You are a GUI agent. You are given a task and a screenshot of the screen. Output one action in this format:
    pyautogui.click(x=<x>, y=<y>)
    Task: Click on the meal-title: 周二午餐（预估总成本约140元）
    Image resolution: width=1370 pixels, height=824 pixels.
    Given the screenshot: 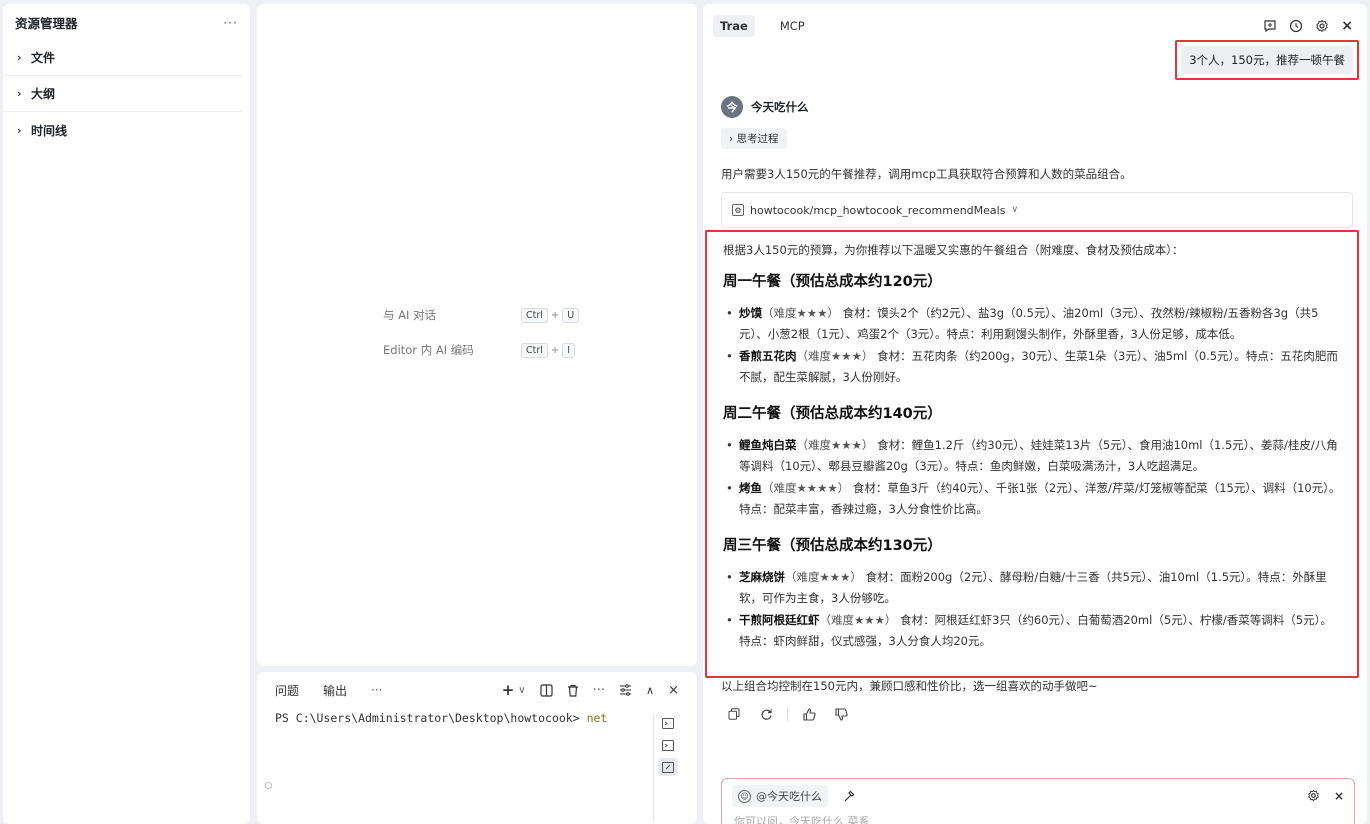 What is the action you would take?
    pyautogui.click(x=832, y=414)
    